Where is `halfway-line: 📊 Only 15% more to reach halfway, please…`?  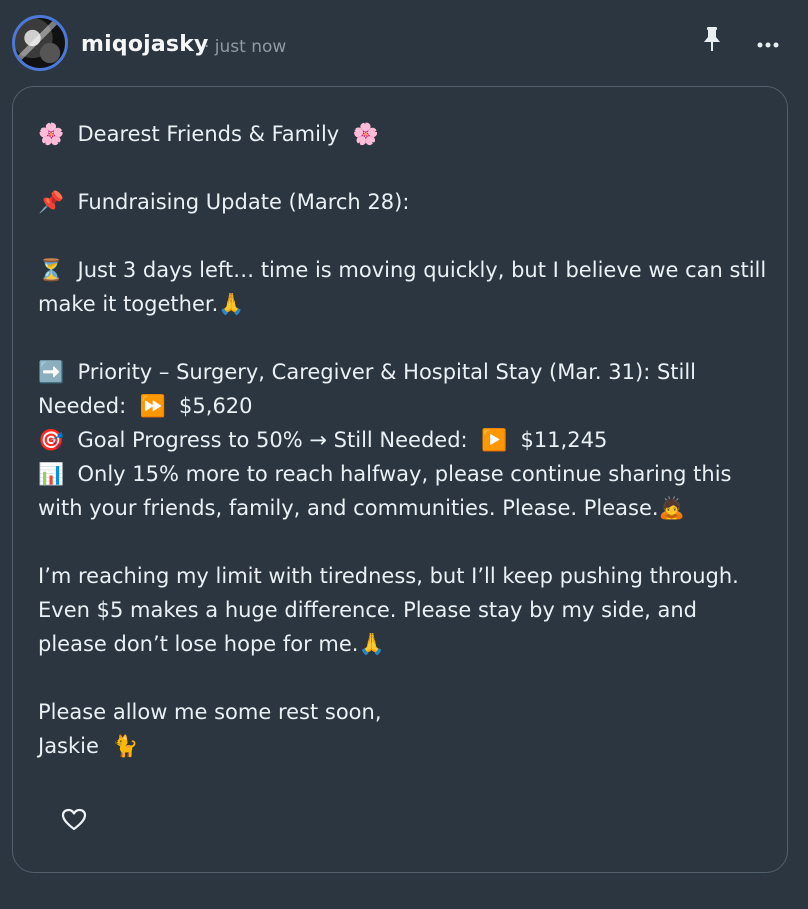 halfway-line: 📊 Only 15% more to reach halfway, please… is located at coordinates (388, 491).